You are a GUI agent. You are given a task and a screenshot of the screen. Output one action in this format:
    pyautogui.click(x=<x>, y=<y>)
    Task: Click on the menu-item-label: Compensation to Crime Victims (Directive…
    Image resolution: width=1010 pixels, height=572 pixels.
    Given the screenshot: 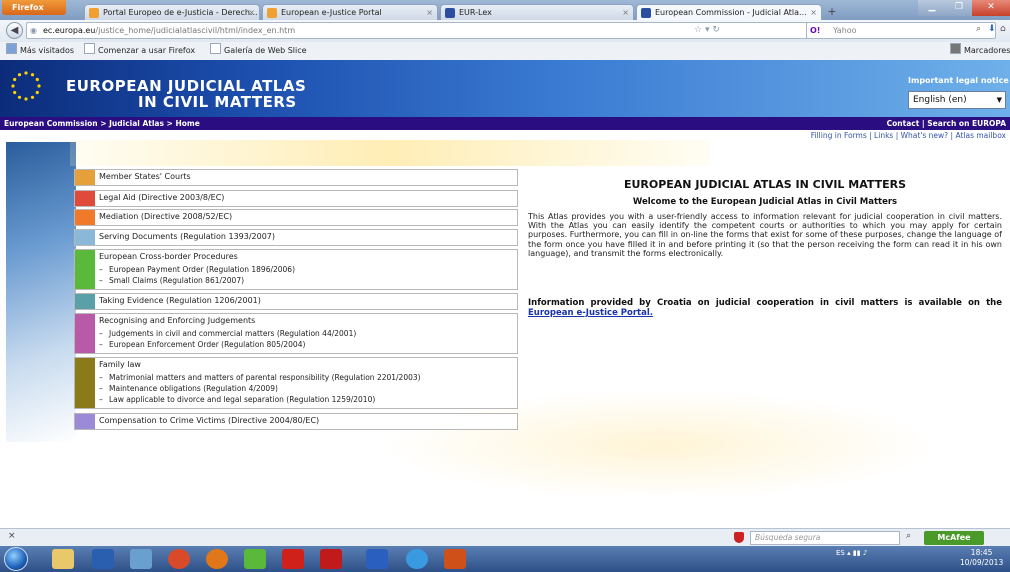 What is the action you would take?
    pyautogui.click(x=209, y=420)
    